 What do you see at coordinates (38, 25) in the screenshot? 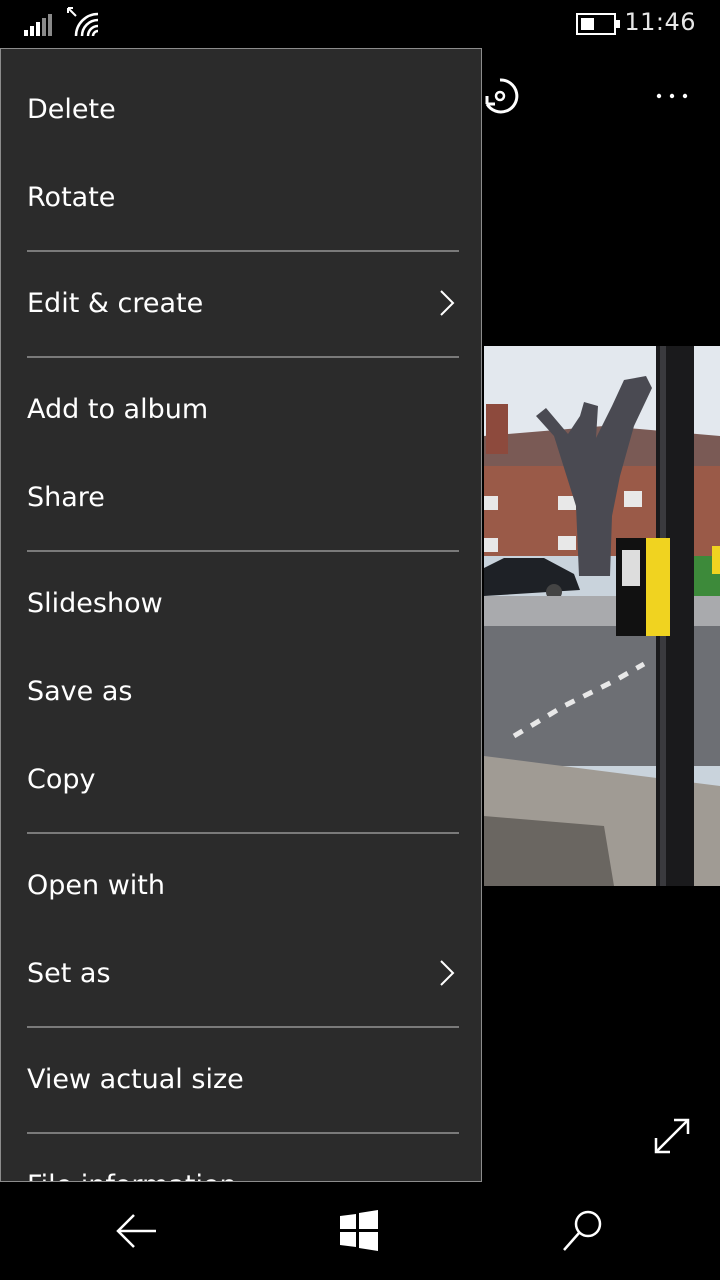
I see `signal-icon` at bounding box center [38, 25].